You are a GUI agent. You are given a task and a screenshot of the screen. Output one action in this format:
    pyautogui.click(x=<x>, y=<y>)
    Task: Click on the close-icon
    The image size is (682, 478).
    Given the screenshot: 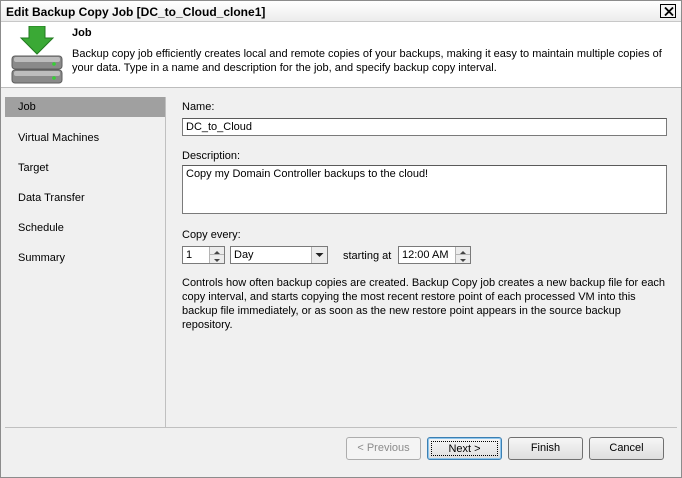 What is the action you would take?
    pyautogui.click(x=669, y=11)
    